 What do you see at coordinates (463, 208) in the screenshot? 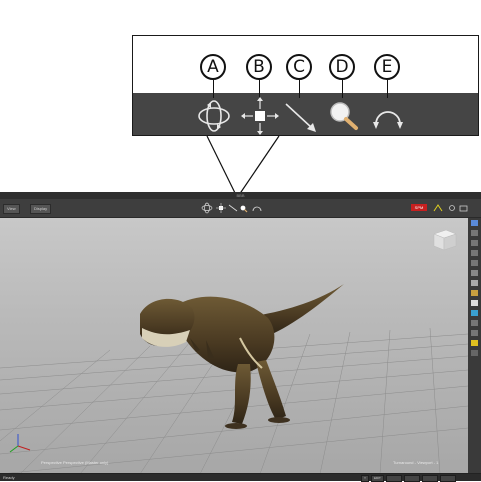
I see `camera-icon` at bounding box center [463, 208].